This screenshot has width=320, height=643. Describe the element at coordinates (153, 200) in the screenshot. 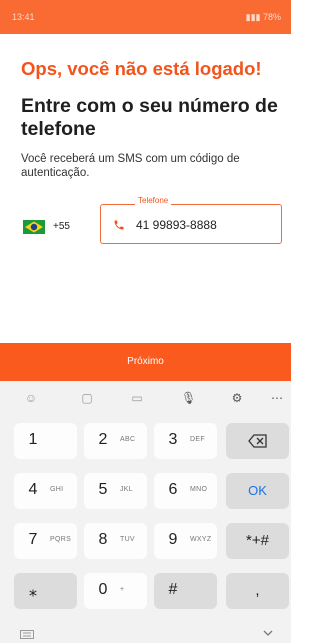

I see `phone-input-label: Telefone` at that location.